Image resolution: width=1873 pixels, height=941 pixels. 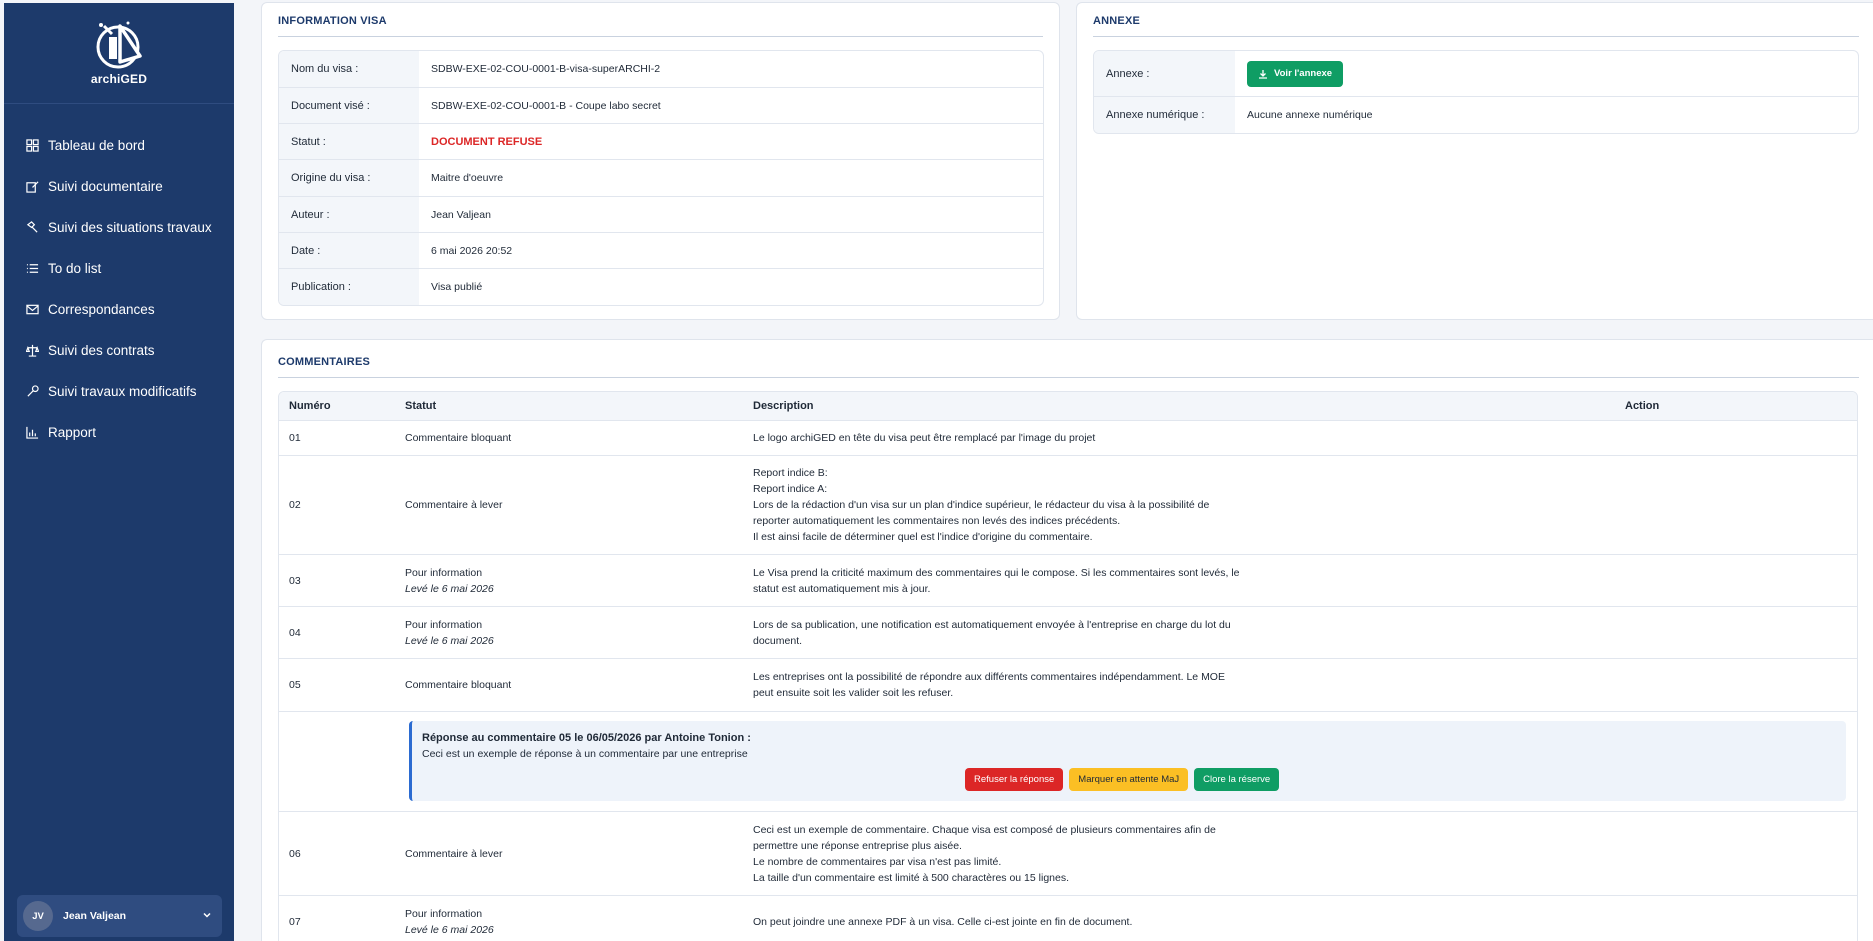 I want to click on info-label: Document visé :, so click(x=349, y=105).